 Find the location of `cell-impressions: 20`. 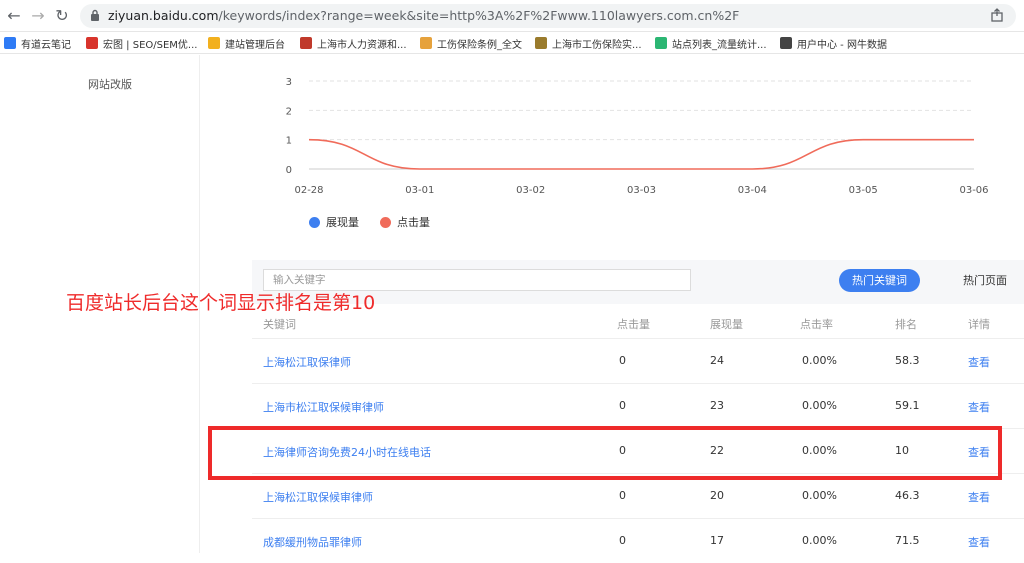

cell-impressions: 20 is located at coordinates (717, 495).